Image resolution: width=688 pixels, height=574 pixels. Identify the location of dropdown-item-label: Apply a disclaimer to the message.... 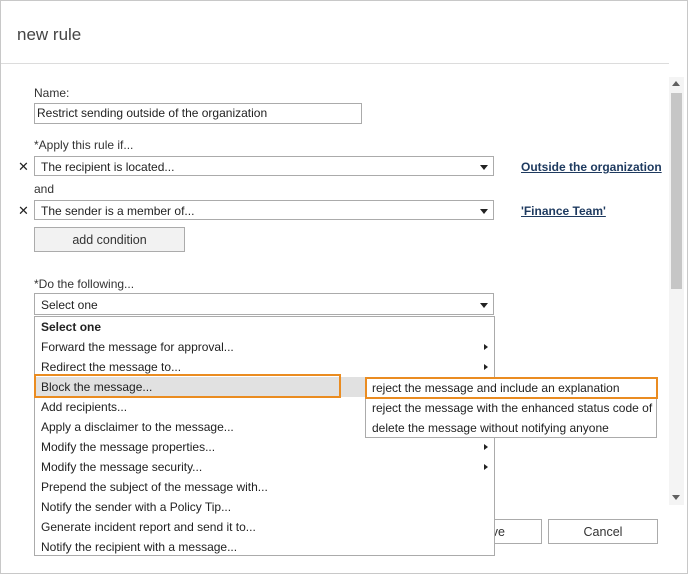
(137, 427).